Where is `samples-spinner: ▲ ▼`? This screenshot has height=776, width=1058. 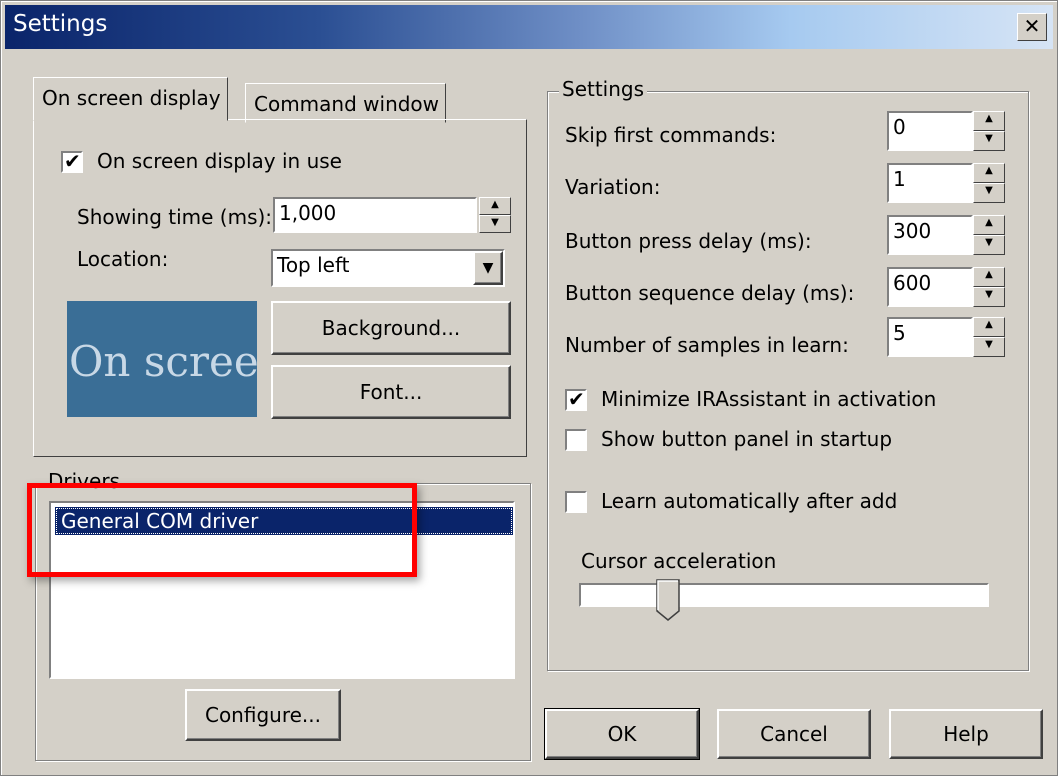
samples-spinner: ▲ ▼ is located at coordinates (989, 337).